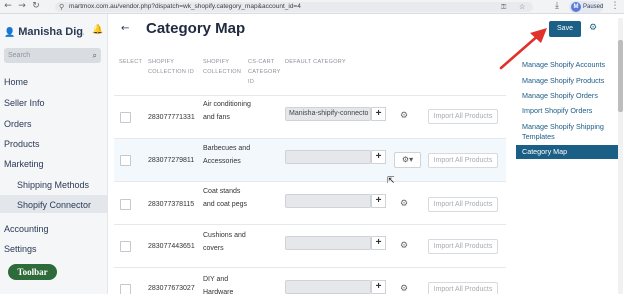 The image size is (624, 294). Describe the element at coordinates (565, 29) in the screenshot. I see `save-button: Save` at that location.